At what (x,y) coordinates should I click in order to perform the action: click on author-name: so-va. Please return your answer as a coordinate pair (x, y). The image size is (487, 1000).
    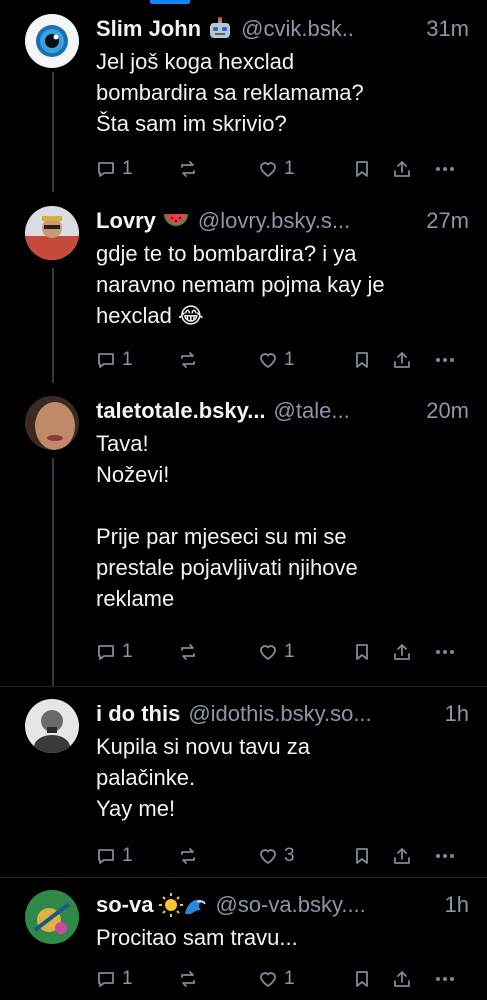
    Looking at the image, I should click on (124, 905).